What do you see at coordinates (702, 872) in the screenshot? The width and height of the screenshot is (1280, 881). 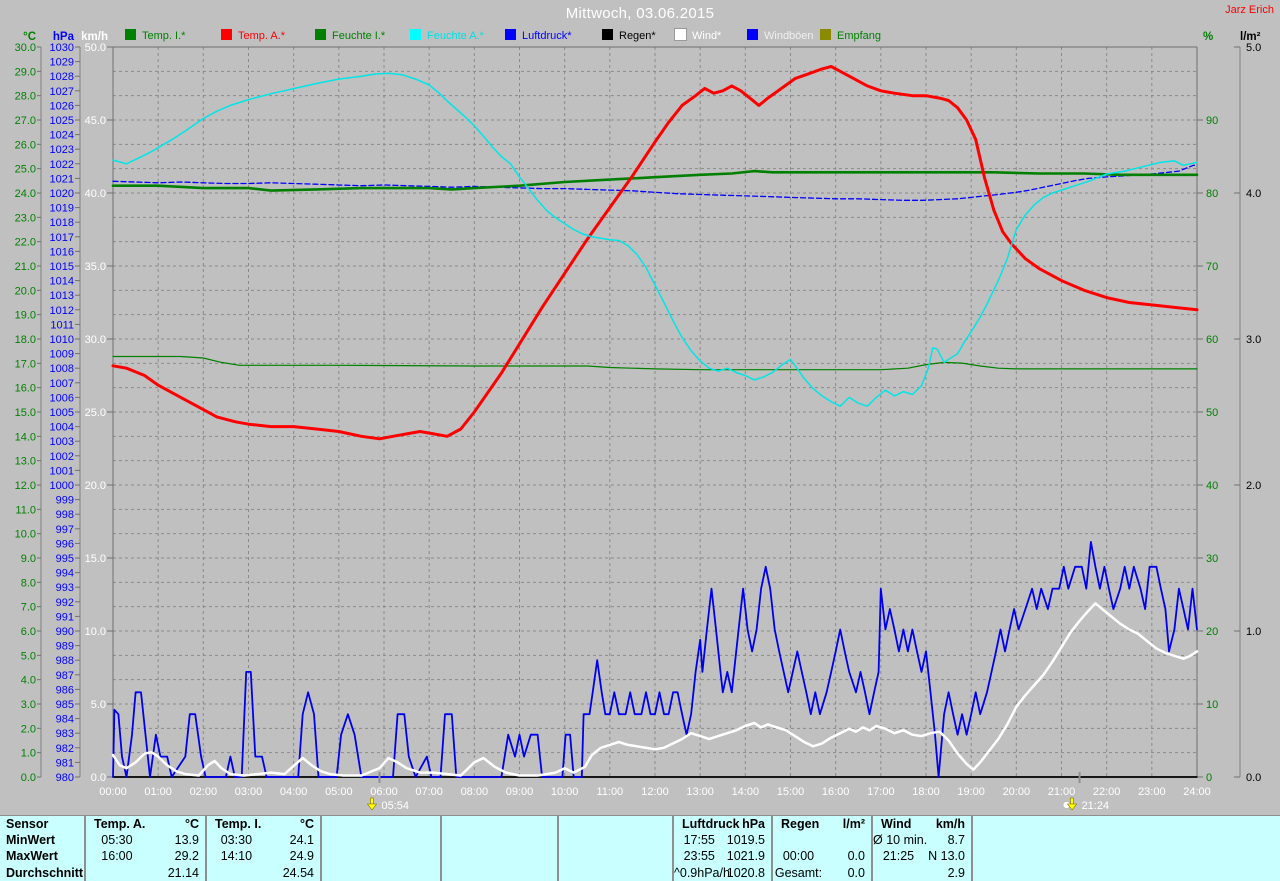 I see `table-cell-time: ^0.9hPa/h` at bounding box center [702, 872].